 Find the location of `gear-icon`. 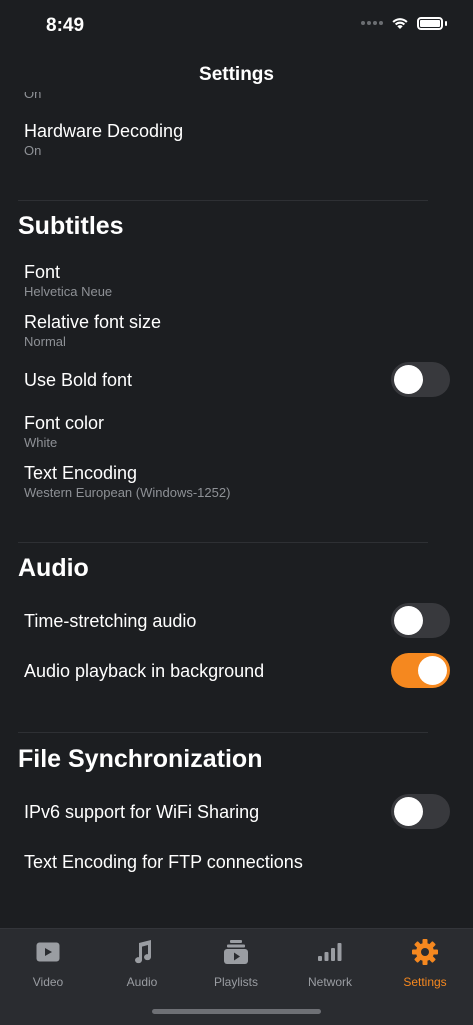

gear-icon is located at coordinates (425, 952).